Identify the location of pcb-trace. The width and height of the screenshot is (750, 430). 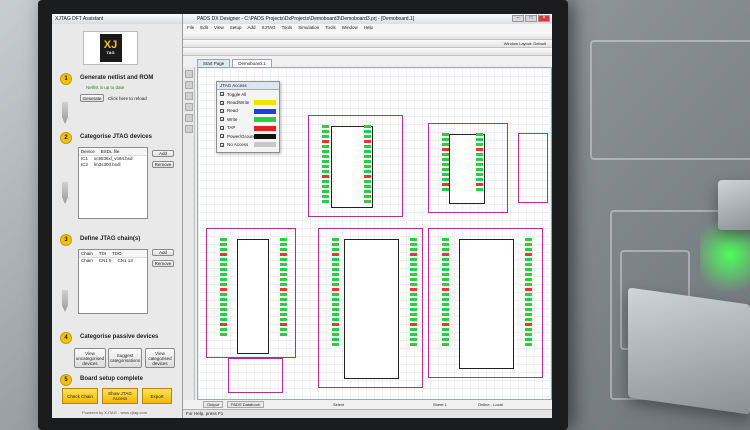
(670, 100).